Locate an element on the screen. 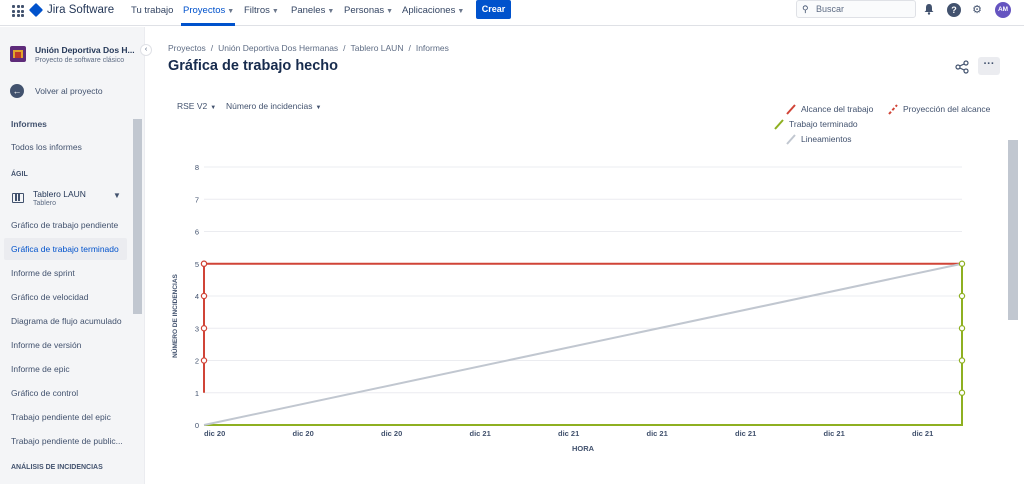 This screenshot has height=484, width=1024. nav-proyectos: Proyectos ▼ is located at coordinates (208, 10).